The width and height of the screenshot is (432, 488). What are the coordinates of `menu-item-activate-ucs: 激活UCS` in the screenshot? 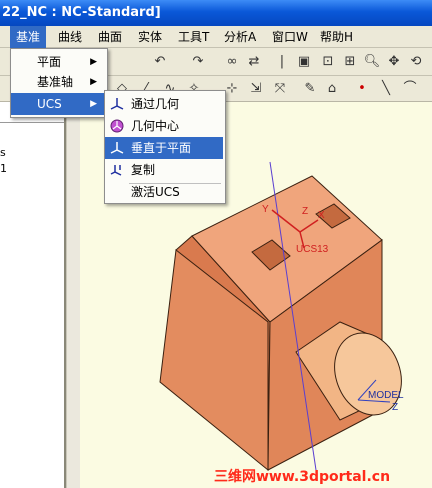 It's located at (164, 192).